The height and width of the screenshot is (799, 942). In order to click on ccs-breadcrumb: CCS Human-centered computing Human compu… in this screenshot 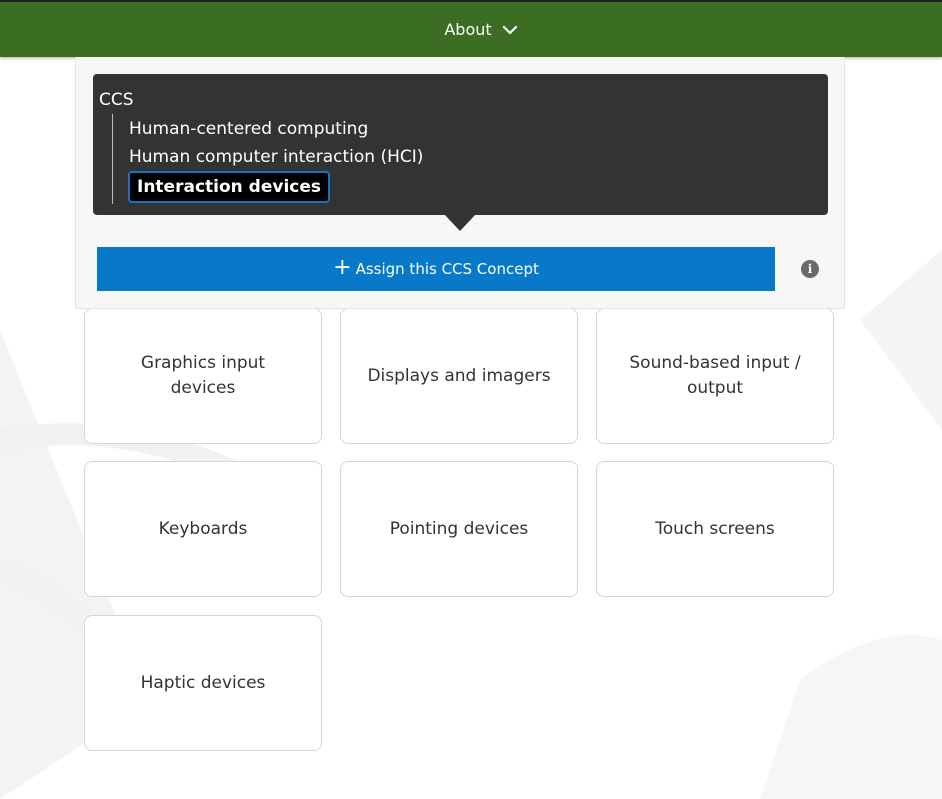, I will do `click(460, 144)`.